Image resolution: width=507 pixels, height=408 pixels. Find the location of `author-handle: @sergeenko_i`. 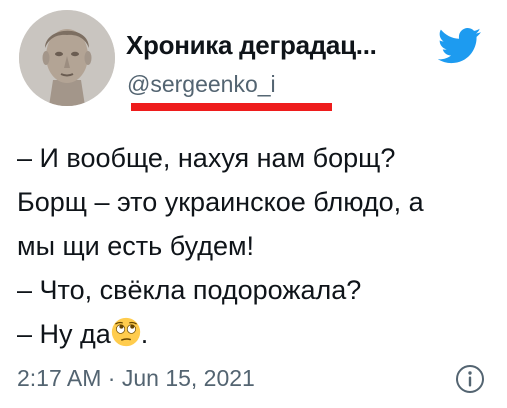

author-handle: @sergeenko_i is located at coordinates (201, 84).